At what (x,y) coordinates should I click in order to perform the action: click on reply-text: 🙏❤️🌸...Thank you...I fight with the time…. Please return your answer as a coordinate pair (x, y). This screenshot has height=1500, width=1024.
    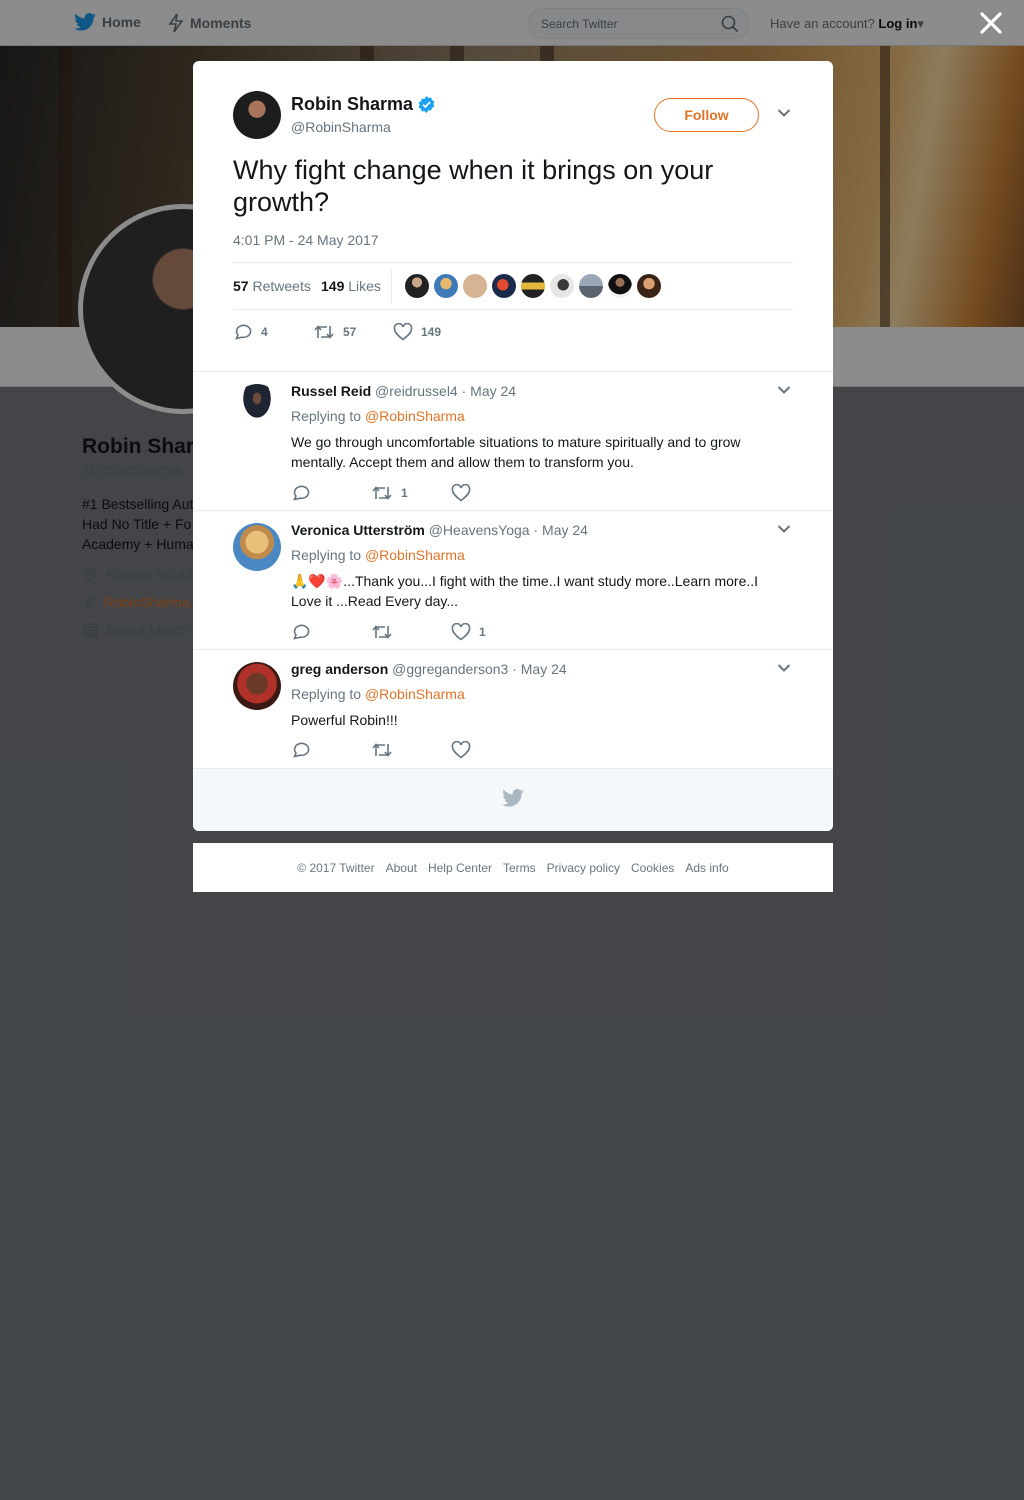
    Looking at the image, I should click on (525, 591).